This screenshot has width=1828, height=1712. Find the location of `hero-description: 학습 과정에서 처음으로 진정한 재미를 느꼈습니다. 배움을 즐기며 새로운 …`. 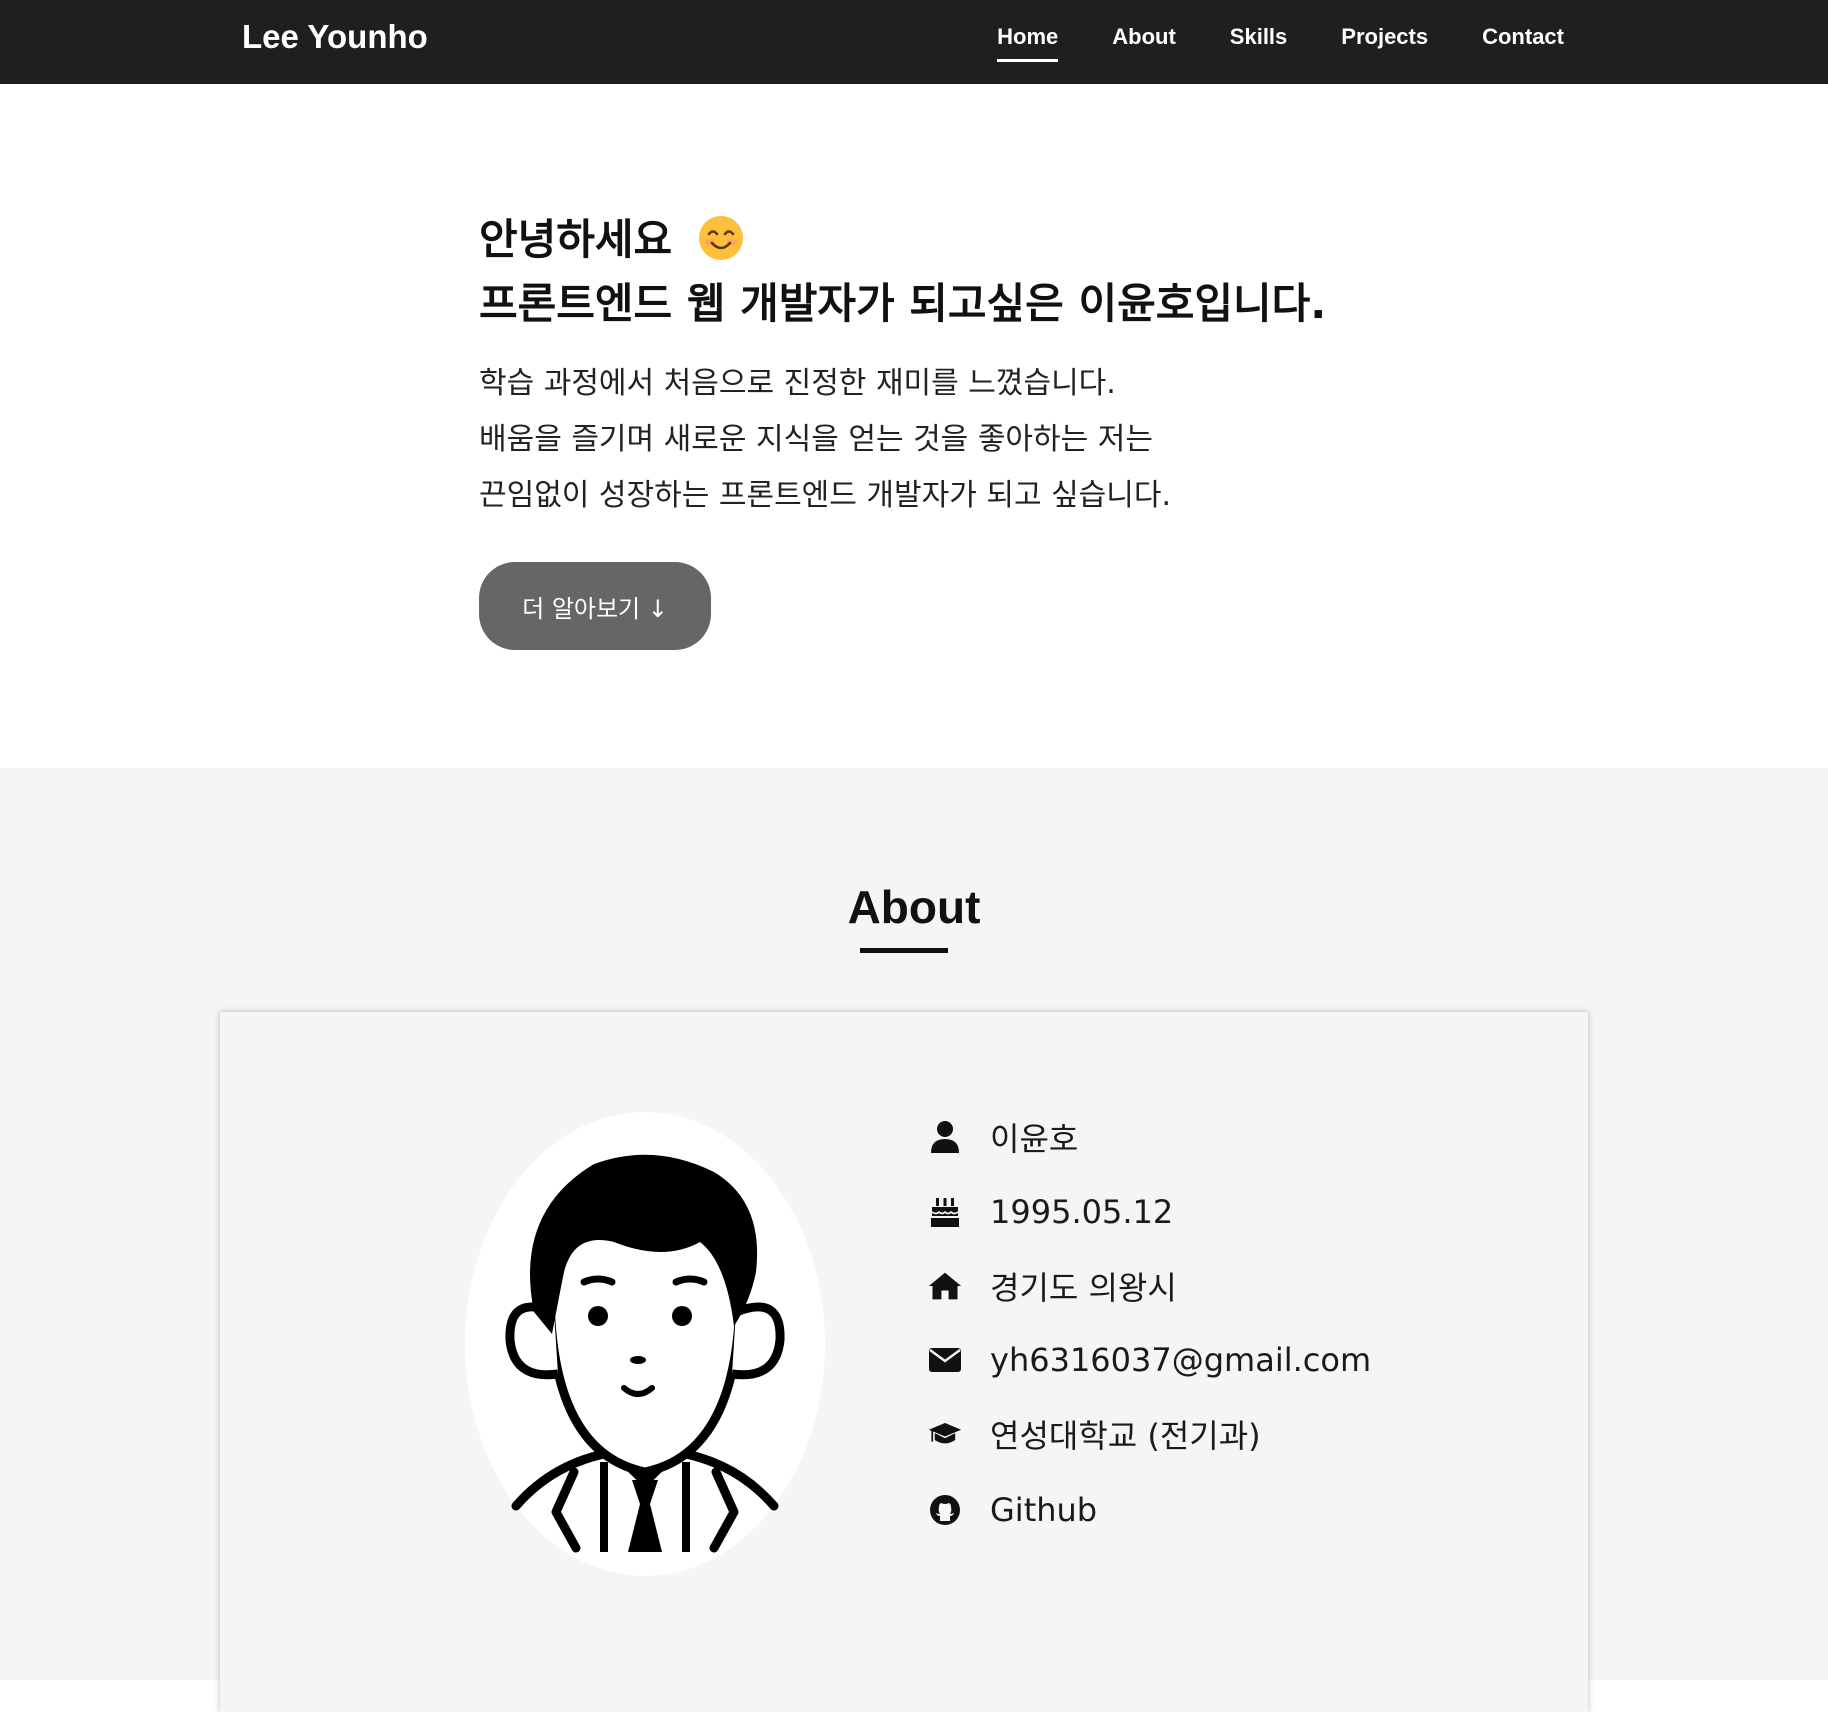

hero-description: 학습 과정에서 처음으로 진정한 재미를 느꼈습니다. 배움을 즐기며 새로운 … is located at coordinates (825, 440).